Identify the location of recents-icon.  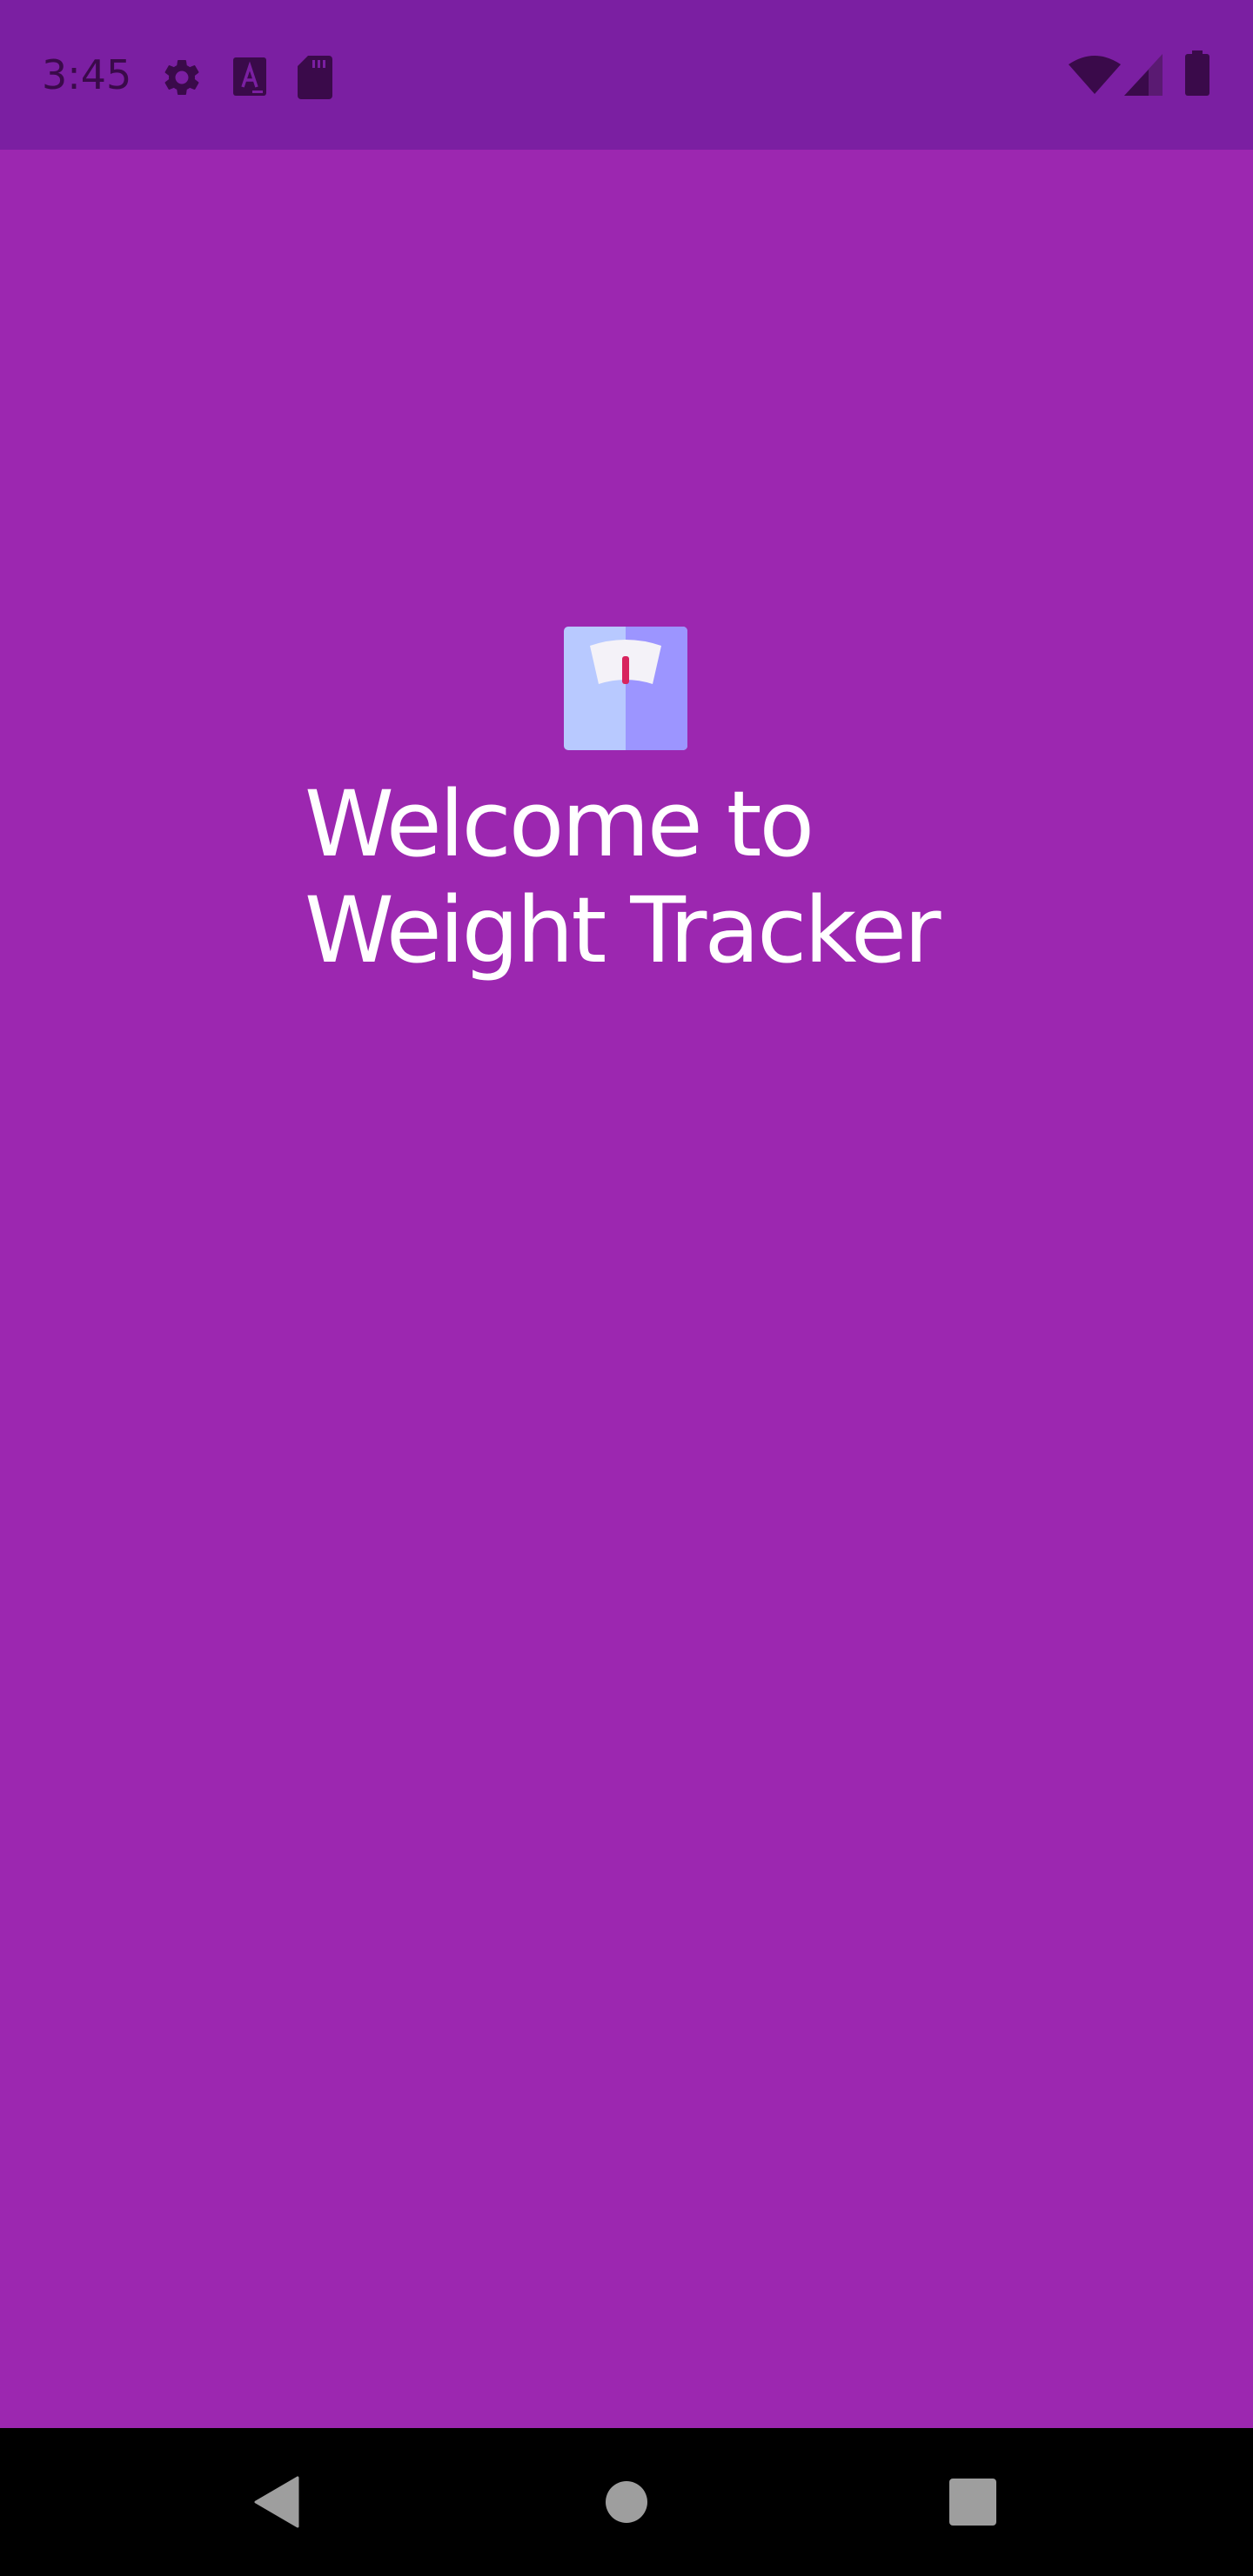
(972, 2502).